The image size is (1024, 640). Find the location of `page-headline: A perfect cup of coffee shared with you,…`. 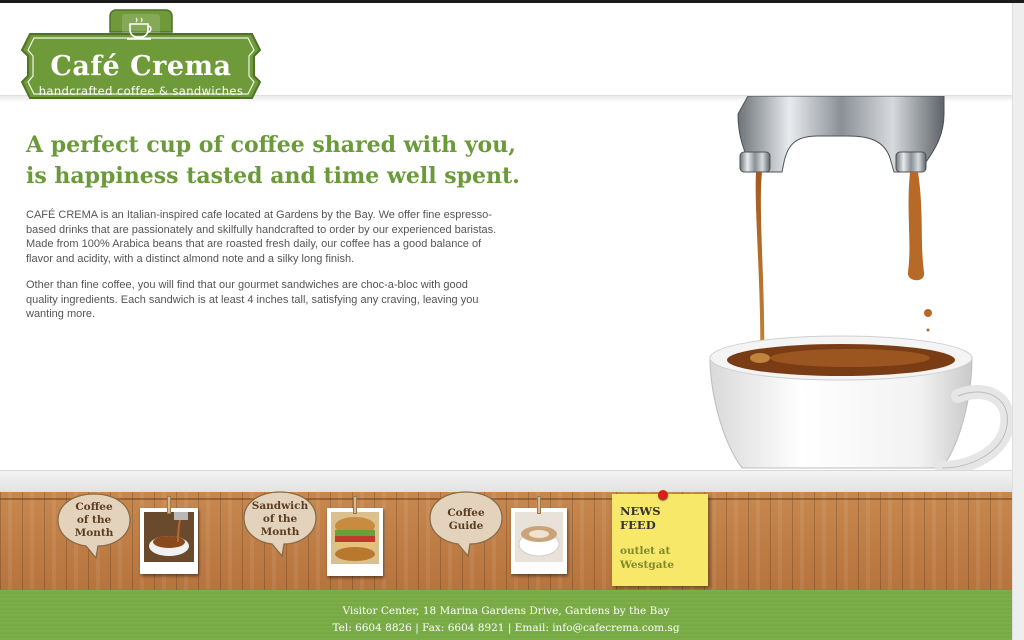

page-headline: A perfect cup of coffee shared with you,… is located at coordinates (276, 161).